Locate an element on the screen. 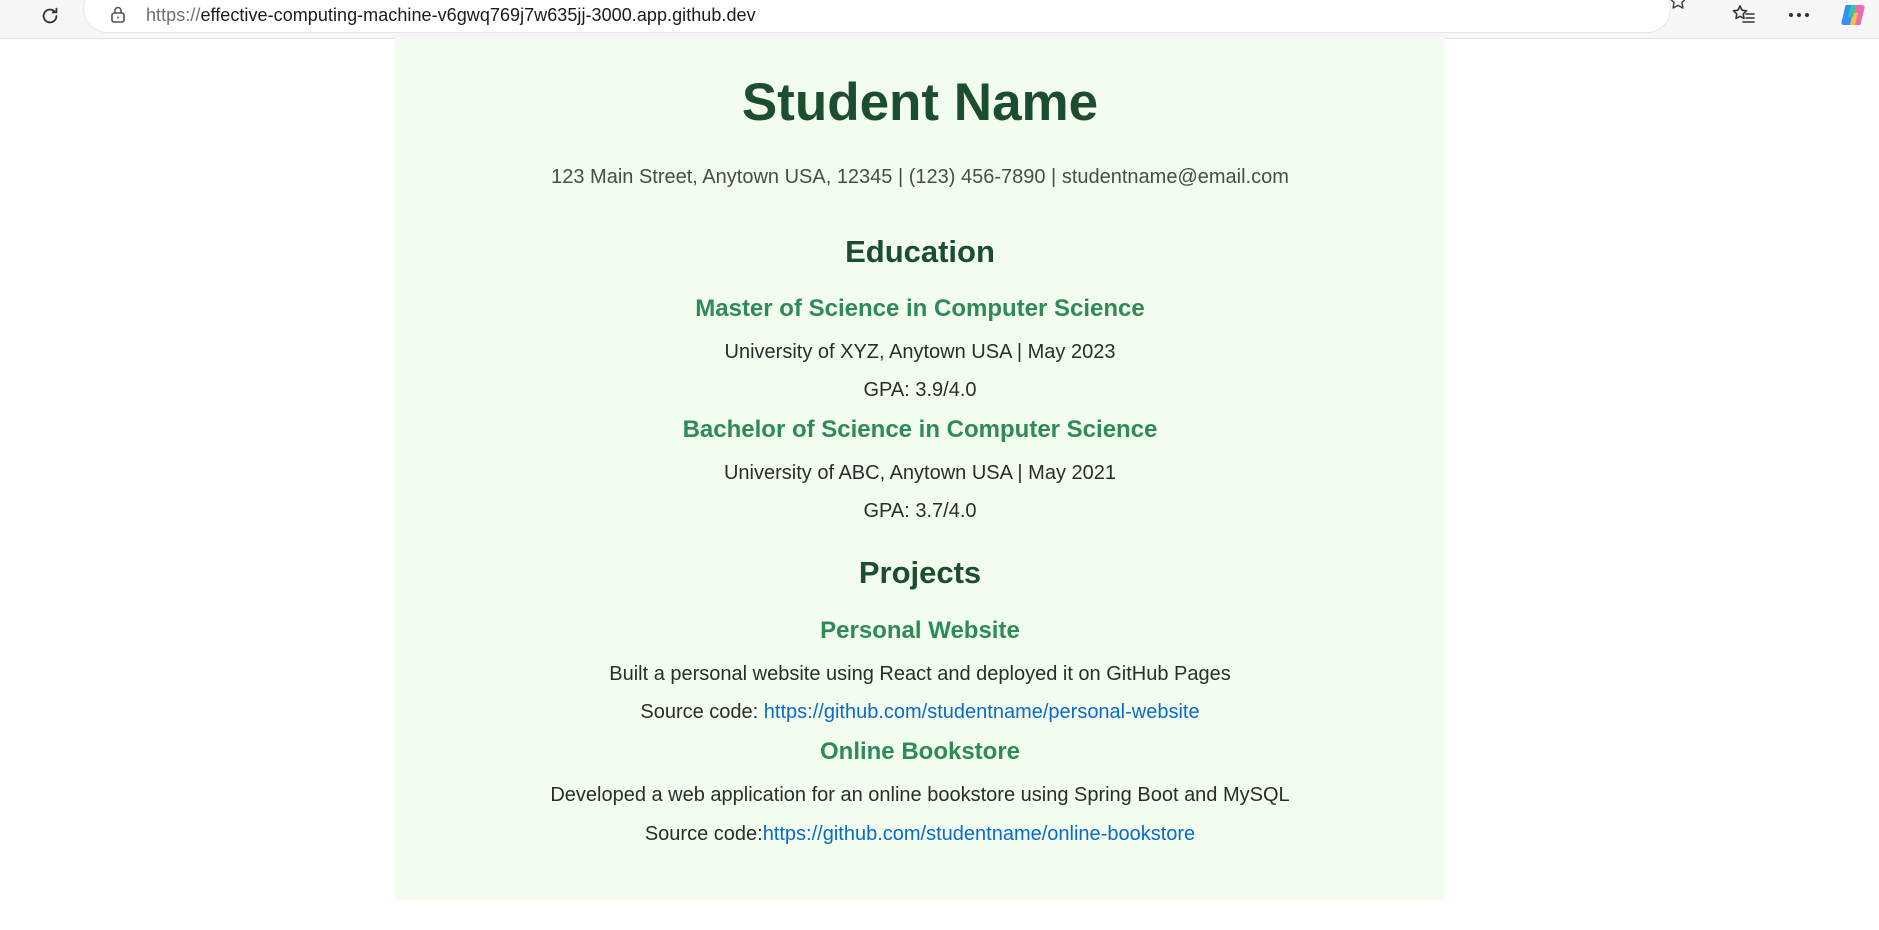 This screenshot has height=930, width=1879. reload-icon is located at coordinates (50, 16).